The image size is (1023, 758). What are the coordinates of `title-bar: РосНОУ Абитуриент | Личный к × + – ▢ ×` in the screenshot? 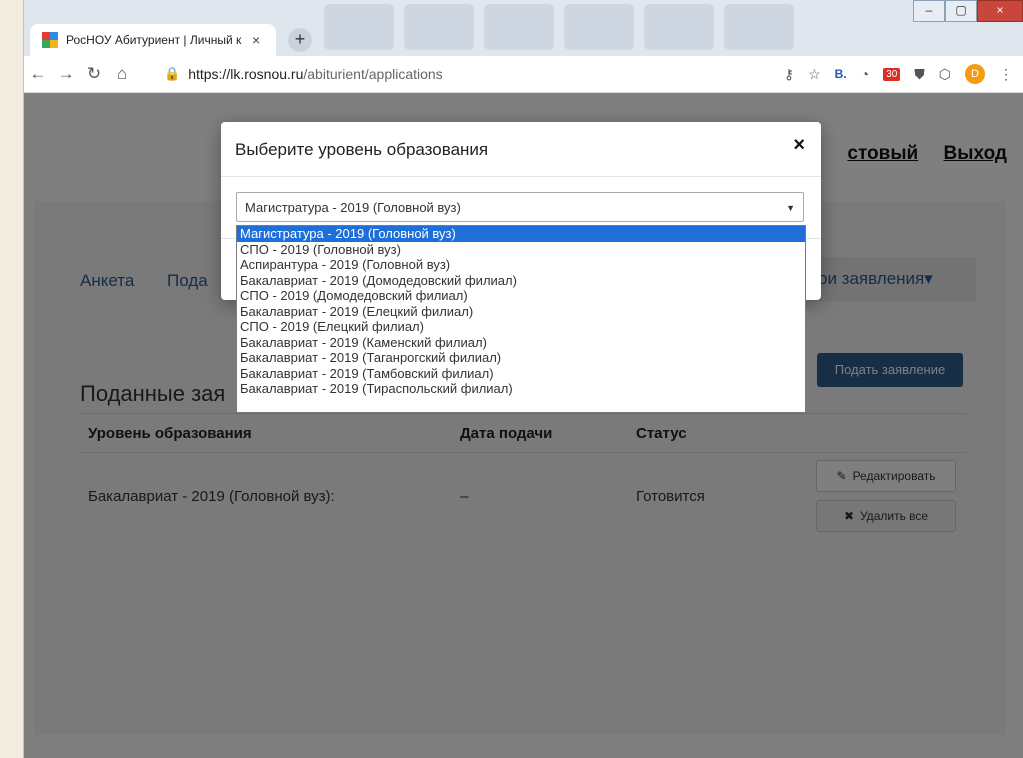 It's located at (523, 28).